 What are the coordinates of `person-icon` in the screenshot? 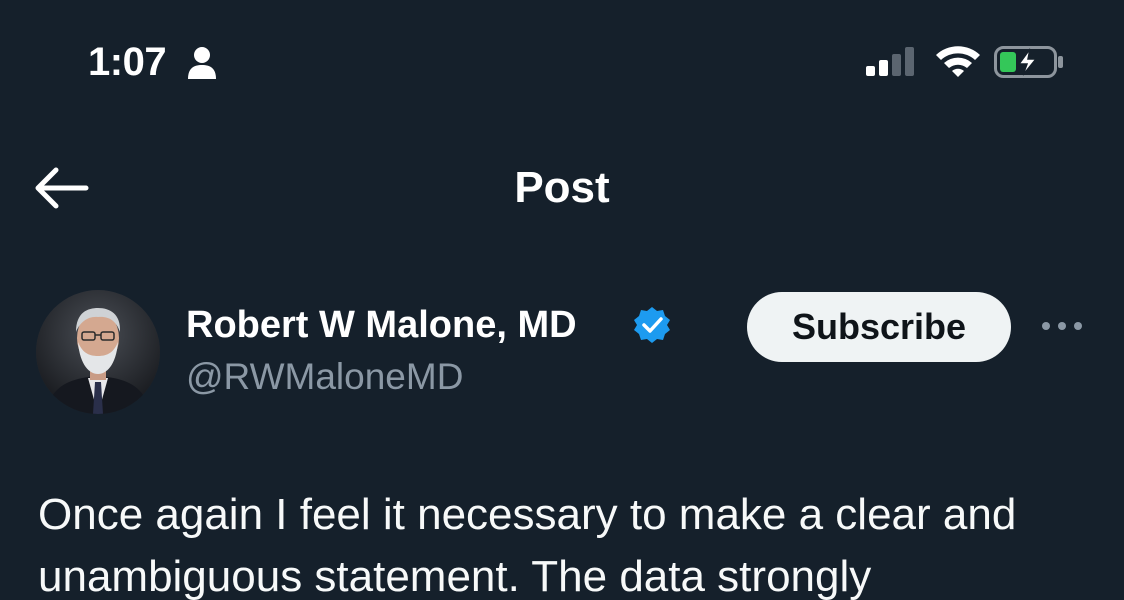 It's located at (202, 65).